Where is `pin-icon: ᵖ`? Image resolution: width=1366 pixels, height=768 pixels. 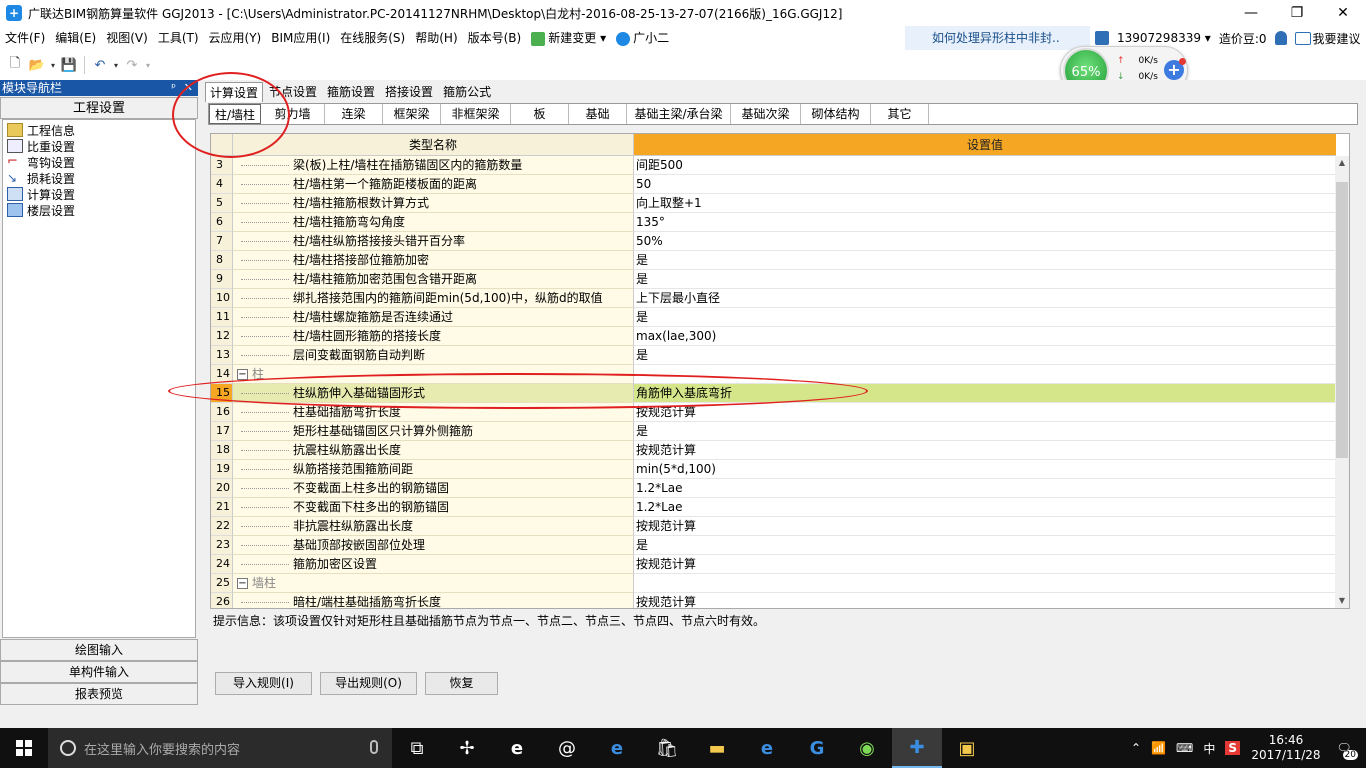
pin-icon: ᵖ is located at coordinates (173, 88).